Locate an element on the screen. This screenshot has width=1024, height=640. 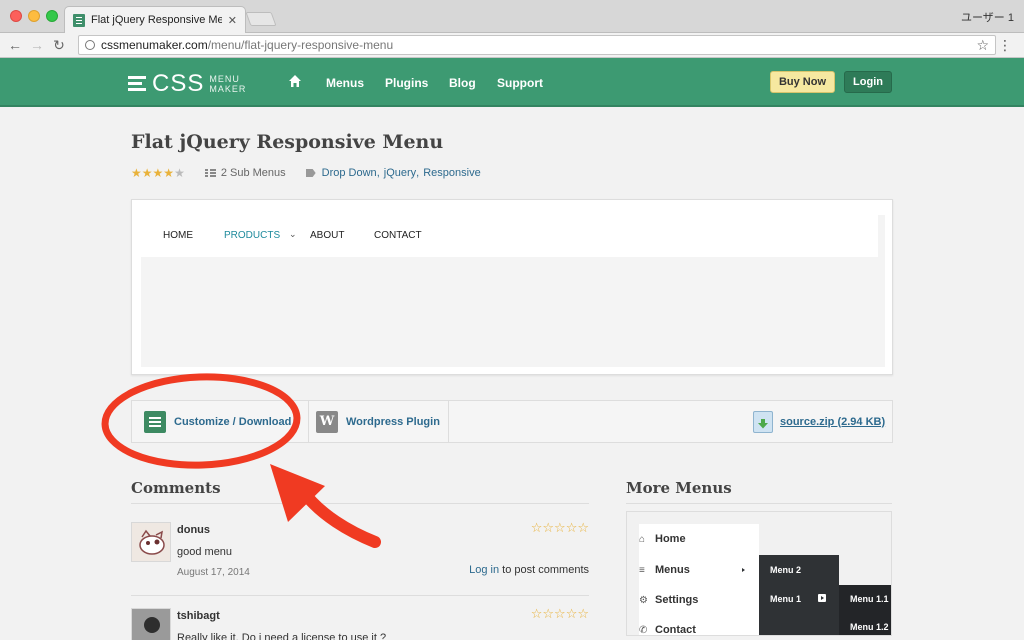
home-icon is located at coordinates (295, 81).